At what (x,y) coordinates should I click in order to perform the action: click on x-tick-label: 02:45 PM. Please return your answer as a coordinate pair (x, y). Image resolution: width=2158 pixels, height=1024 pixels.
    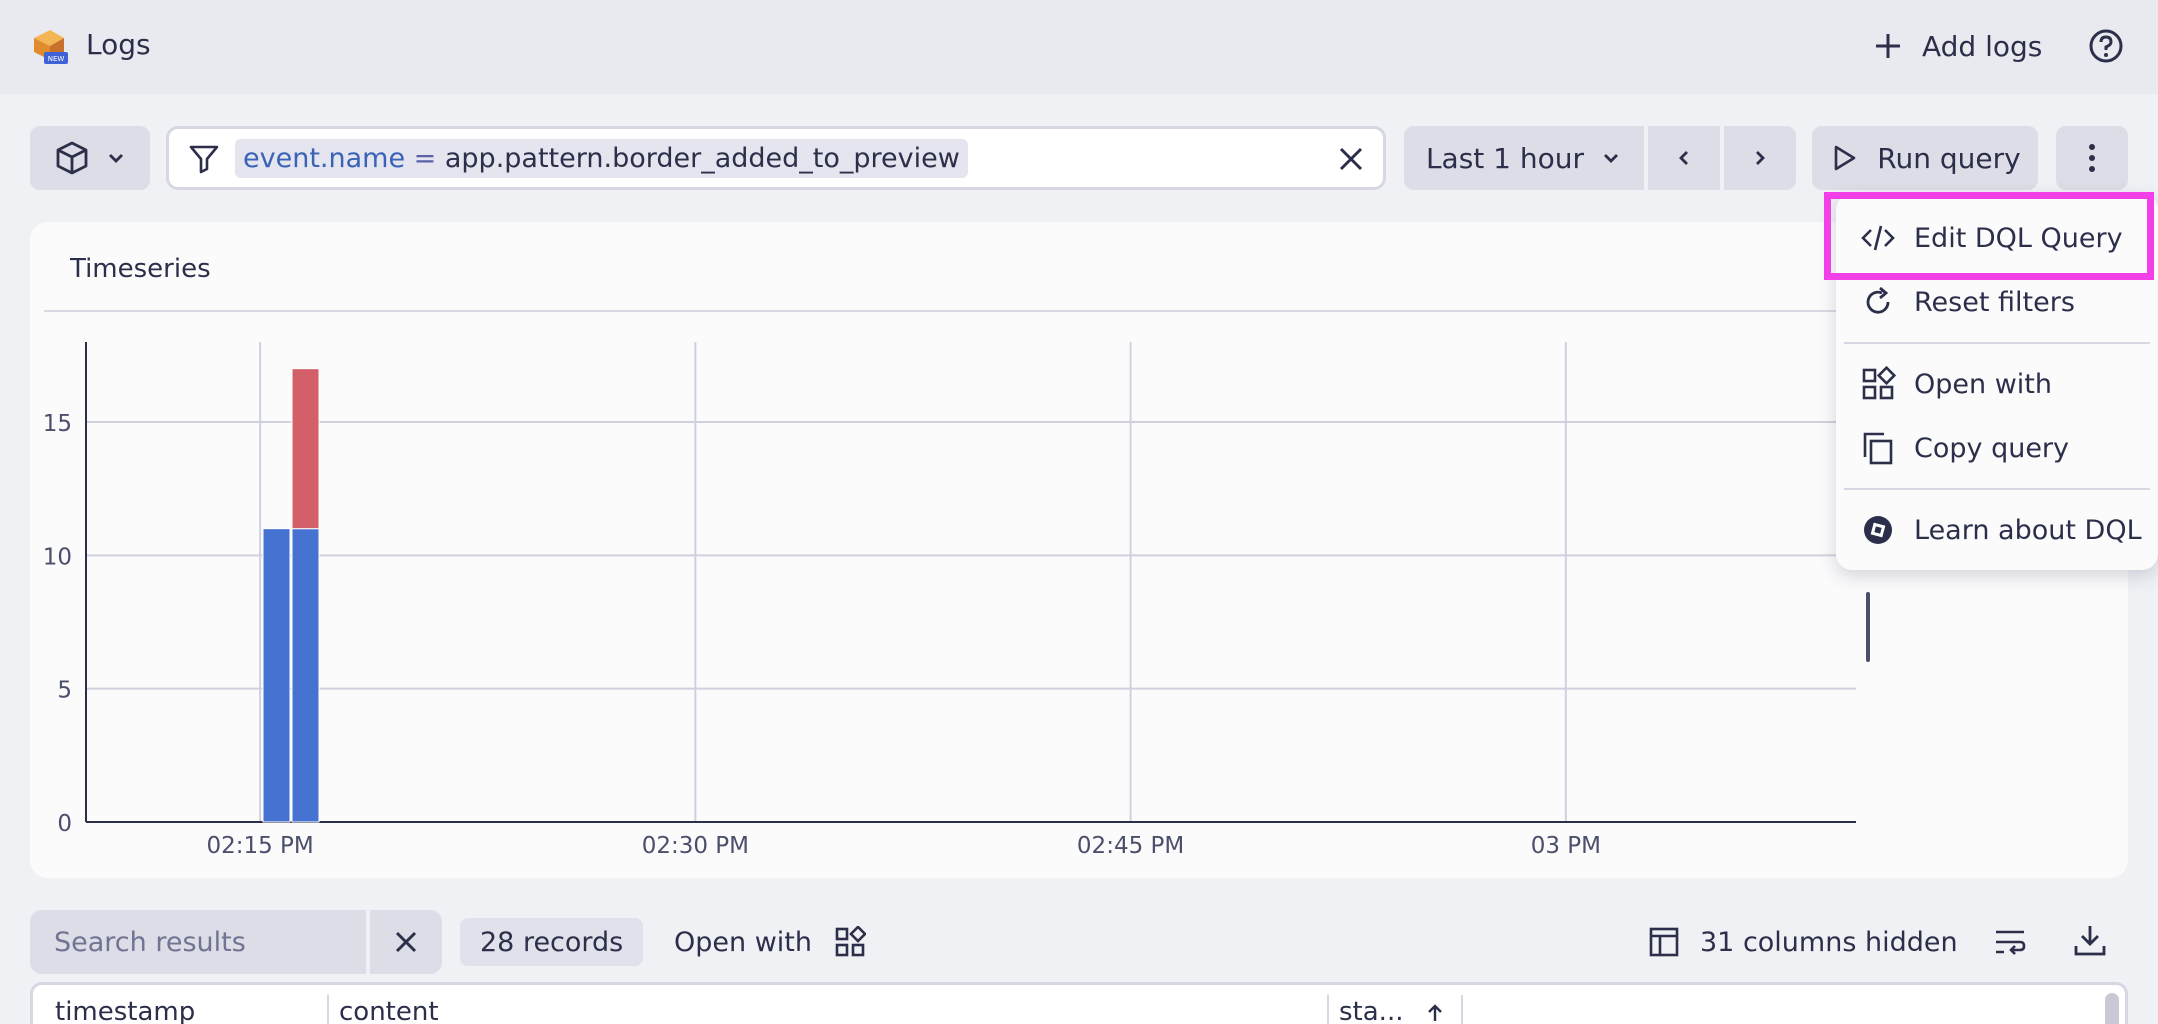
    Looking at the image, I should click on (1130, 846).